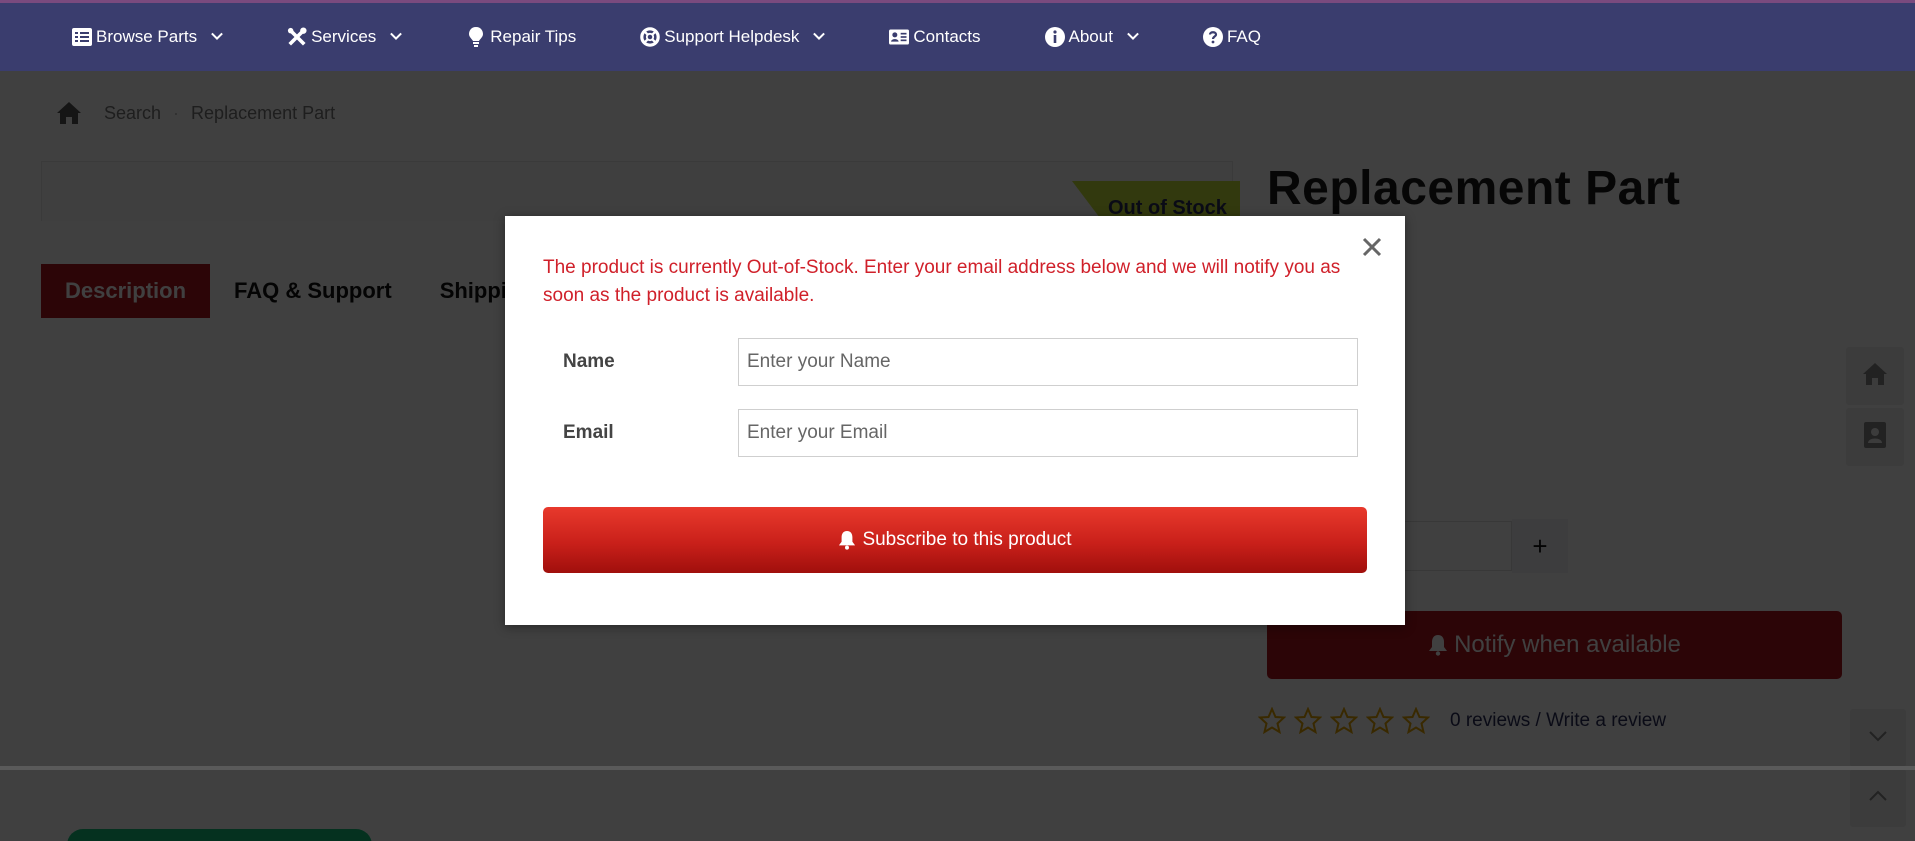 The image size is (1915, 841). Describe the element at coordinates (1243, 36) in the screenshot. I see `nav-label: FAQ` at that location.